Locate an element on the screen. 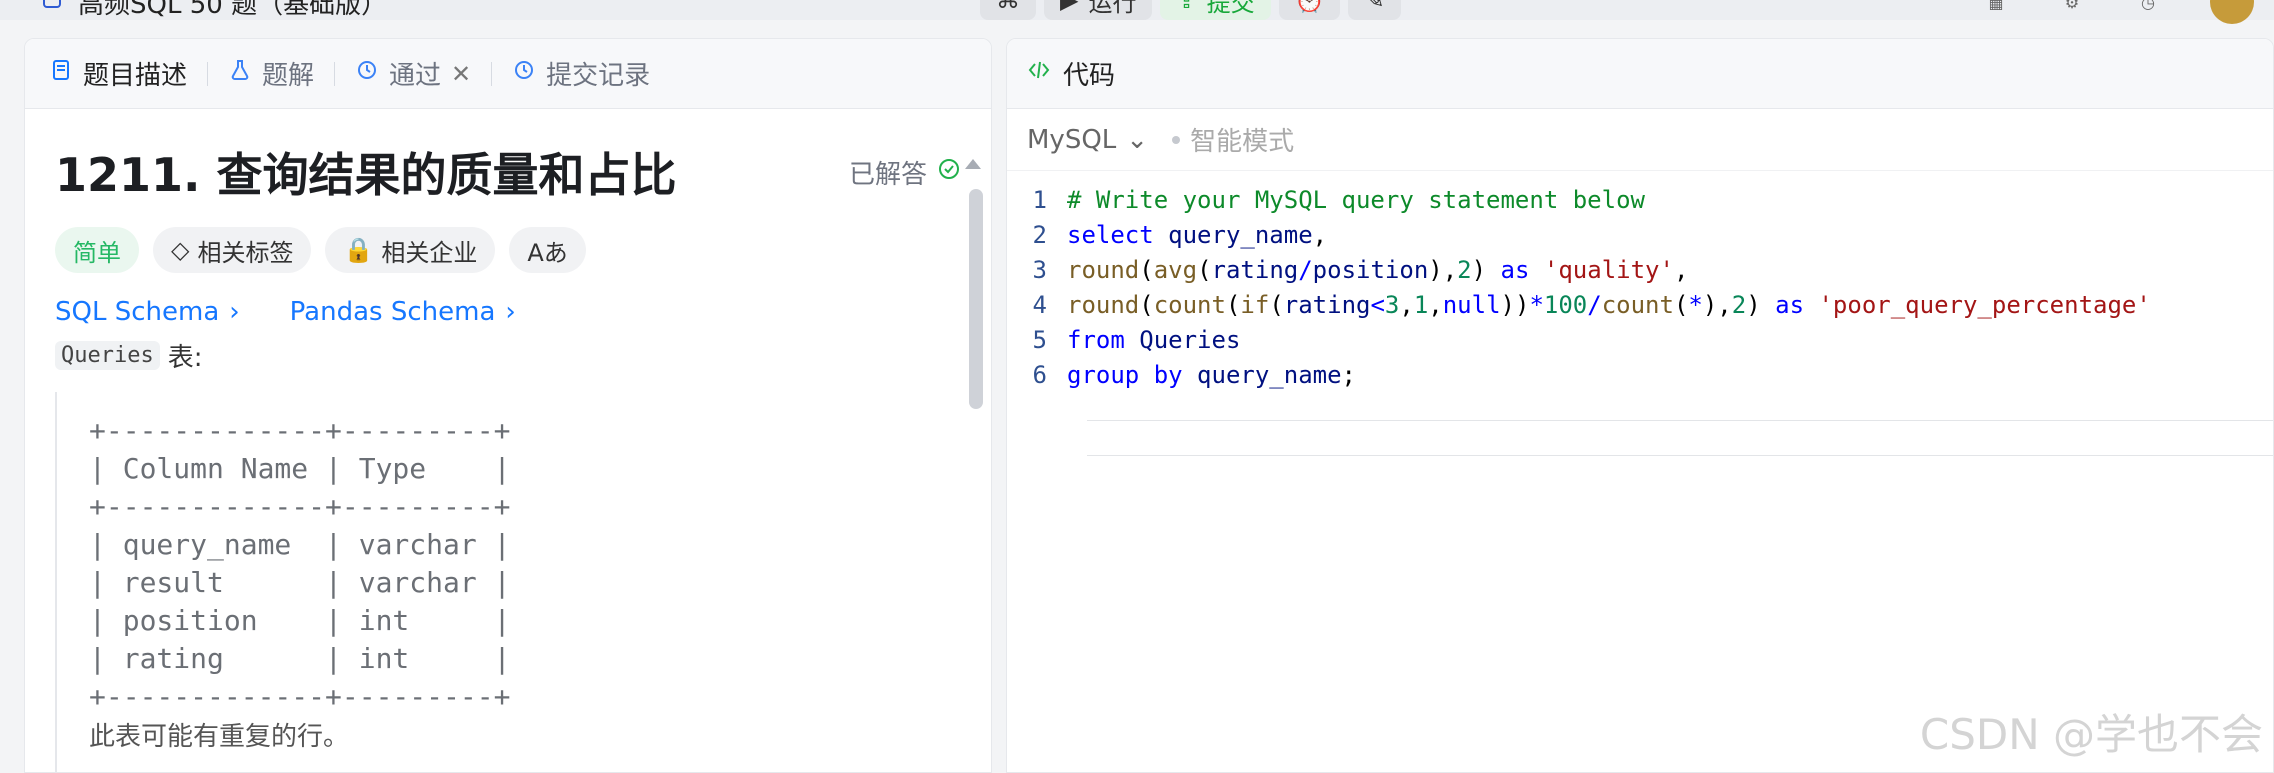 The width and height of the screenshot is (2274, 773). line-number: 3 is located at coordinates (1039, 270).